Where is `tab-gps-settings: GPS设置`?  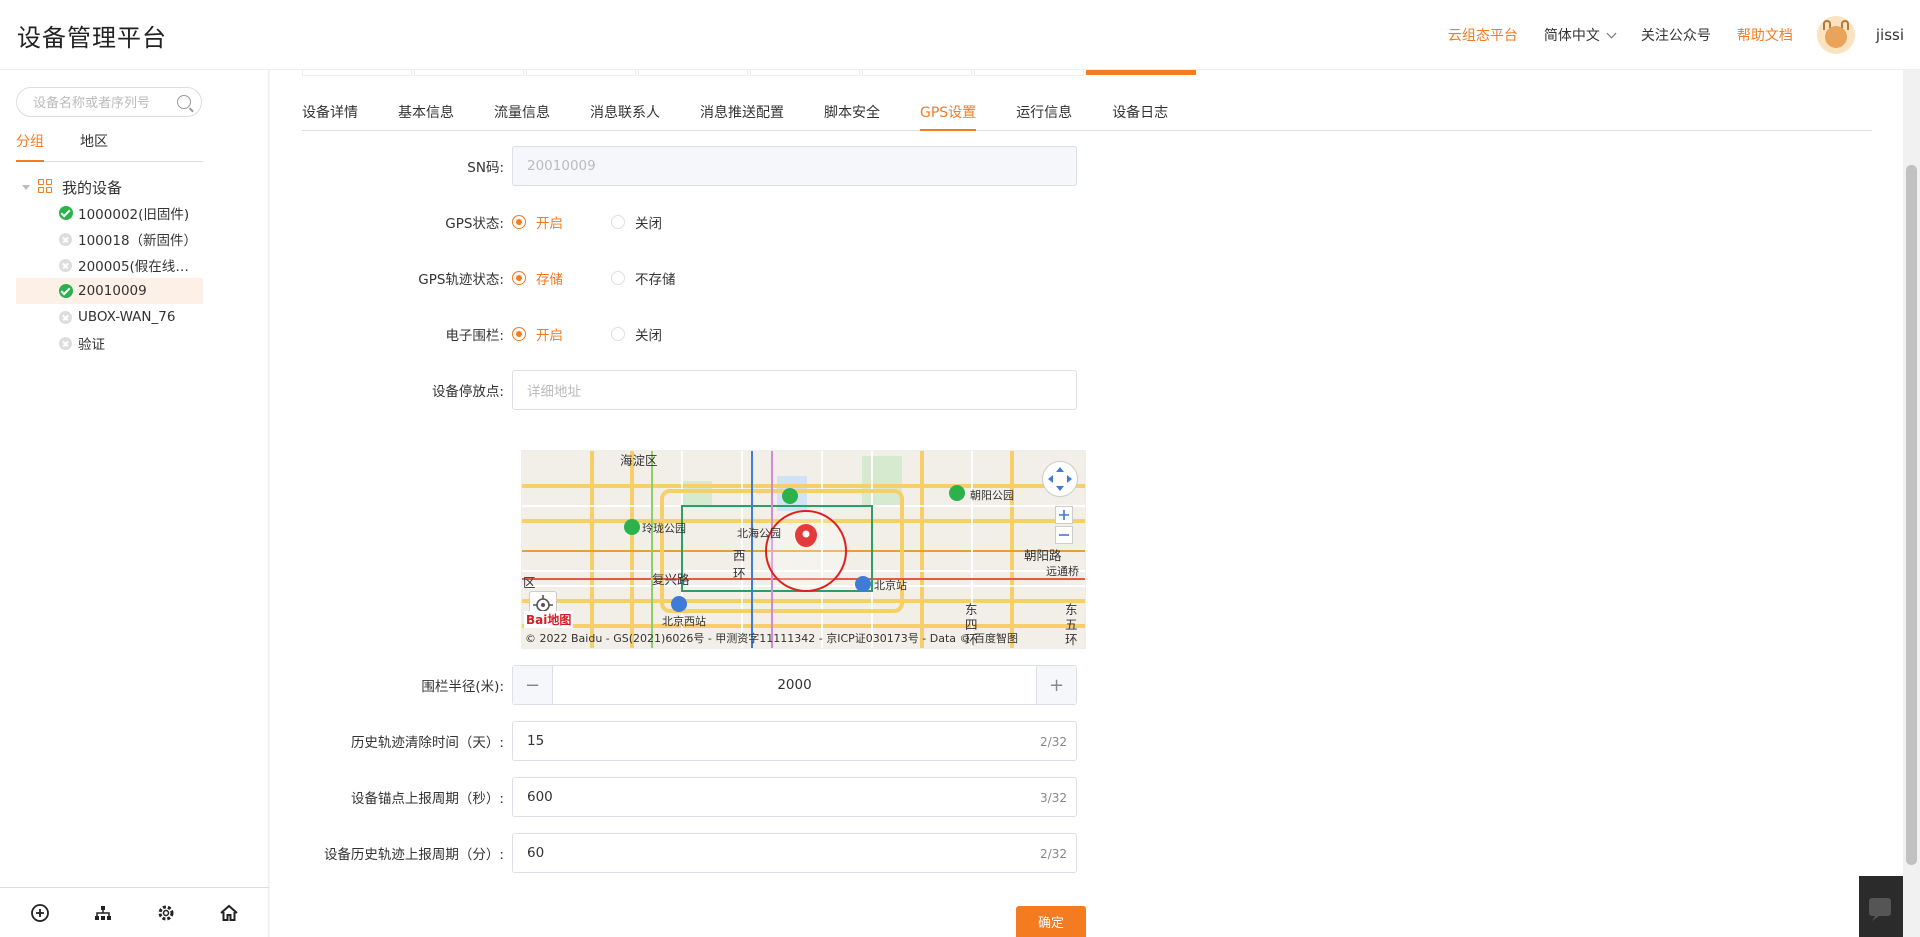
tab-gps-settings: GPS设置 is located at coordinates (948, 115).